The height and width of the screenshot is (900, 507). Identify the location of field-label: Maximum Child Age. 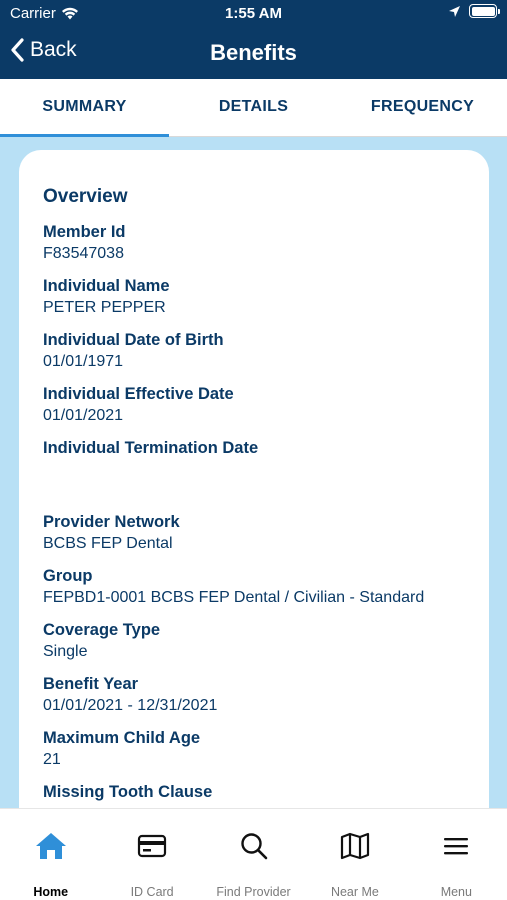
(122, 738).